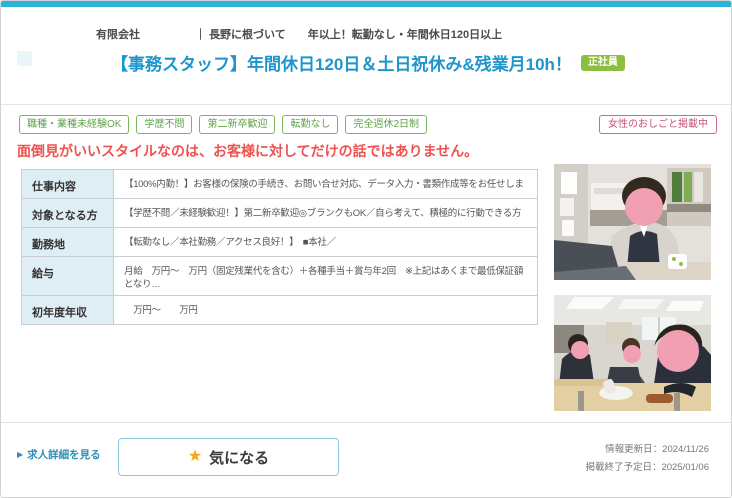 This screenshot has width=732, height=498. I want to click on detail-value: 【転勤なし／本社勤務／アクセス良好！】 ■本社／, so click(230, 242).